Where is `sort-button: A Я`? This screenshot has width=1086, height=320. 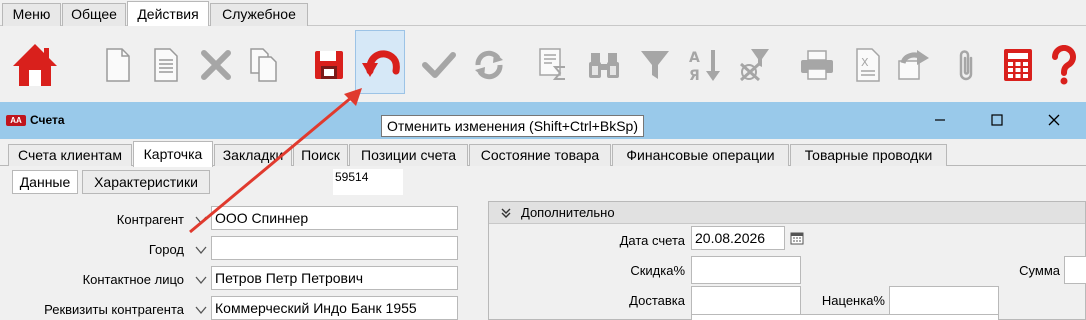
sort-button: A Я is located at coordinates (705, 65).